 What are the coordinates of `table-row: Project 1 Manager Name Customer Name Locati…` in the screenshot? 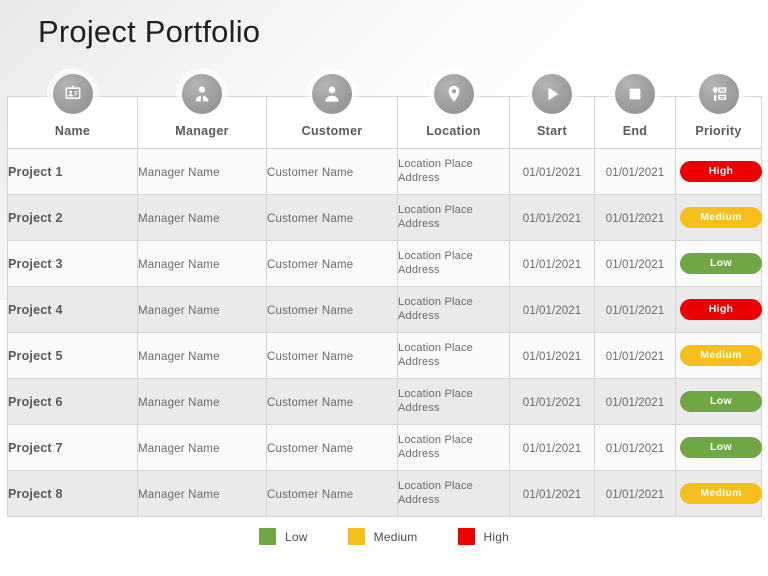 It's located at (384, 171).